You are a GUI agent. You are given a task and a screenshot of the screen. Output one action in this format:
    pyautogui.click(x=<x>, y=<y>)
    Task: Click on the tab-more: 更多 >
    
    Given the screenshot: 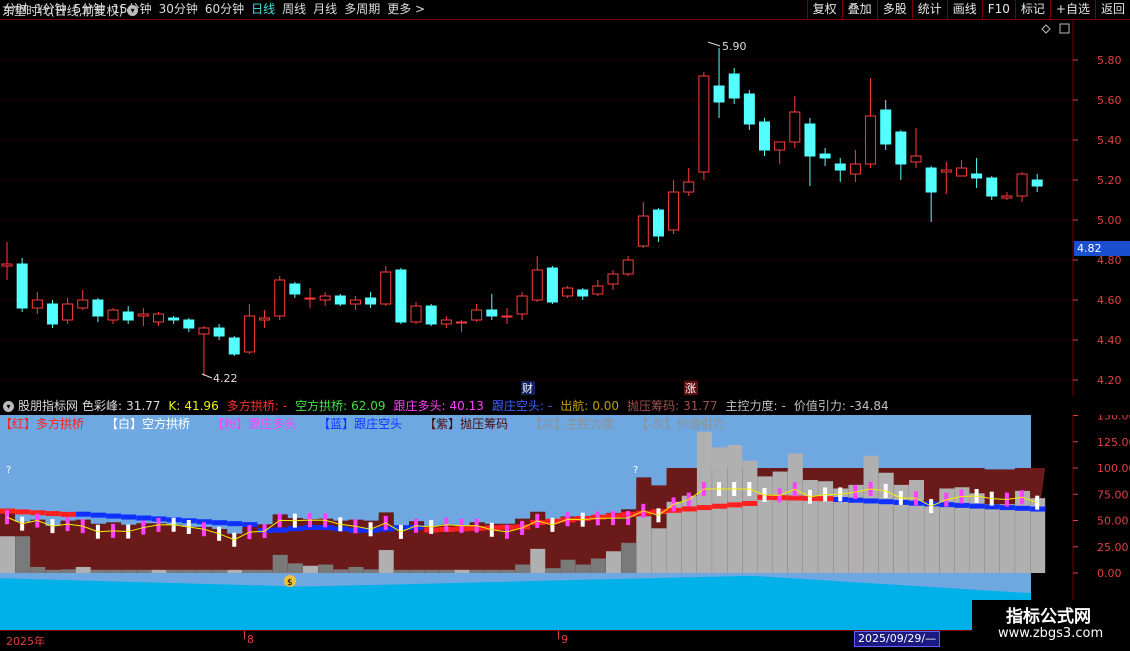 What is the action you would take?
    pyautogui.click(x=405, y=9)
    